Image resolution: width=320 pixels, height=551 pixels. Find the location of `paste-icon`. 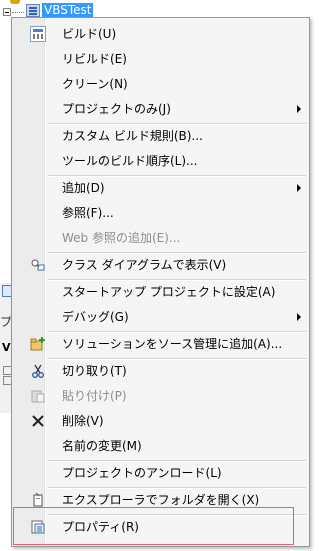

paste-icon is located at coordinates (38, 396).